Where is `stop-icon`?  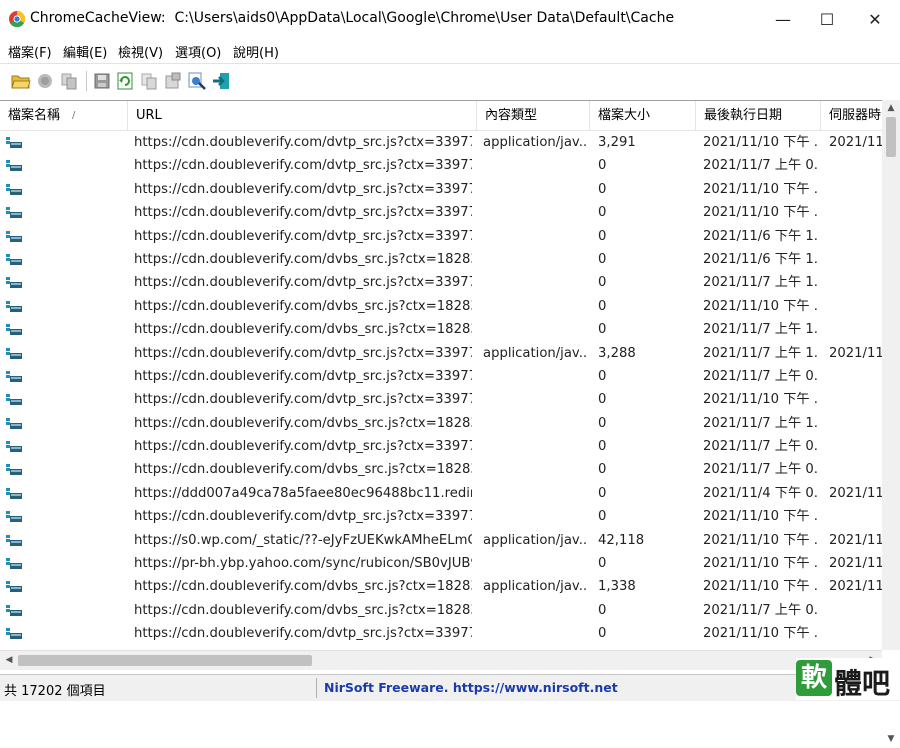 stop-icon is located at coordinates (45, 81).